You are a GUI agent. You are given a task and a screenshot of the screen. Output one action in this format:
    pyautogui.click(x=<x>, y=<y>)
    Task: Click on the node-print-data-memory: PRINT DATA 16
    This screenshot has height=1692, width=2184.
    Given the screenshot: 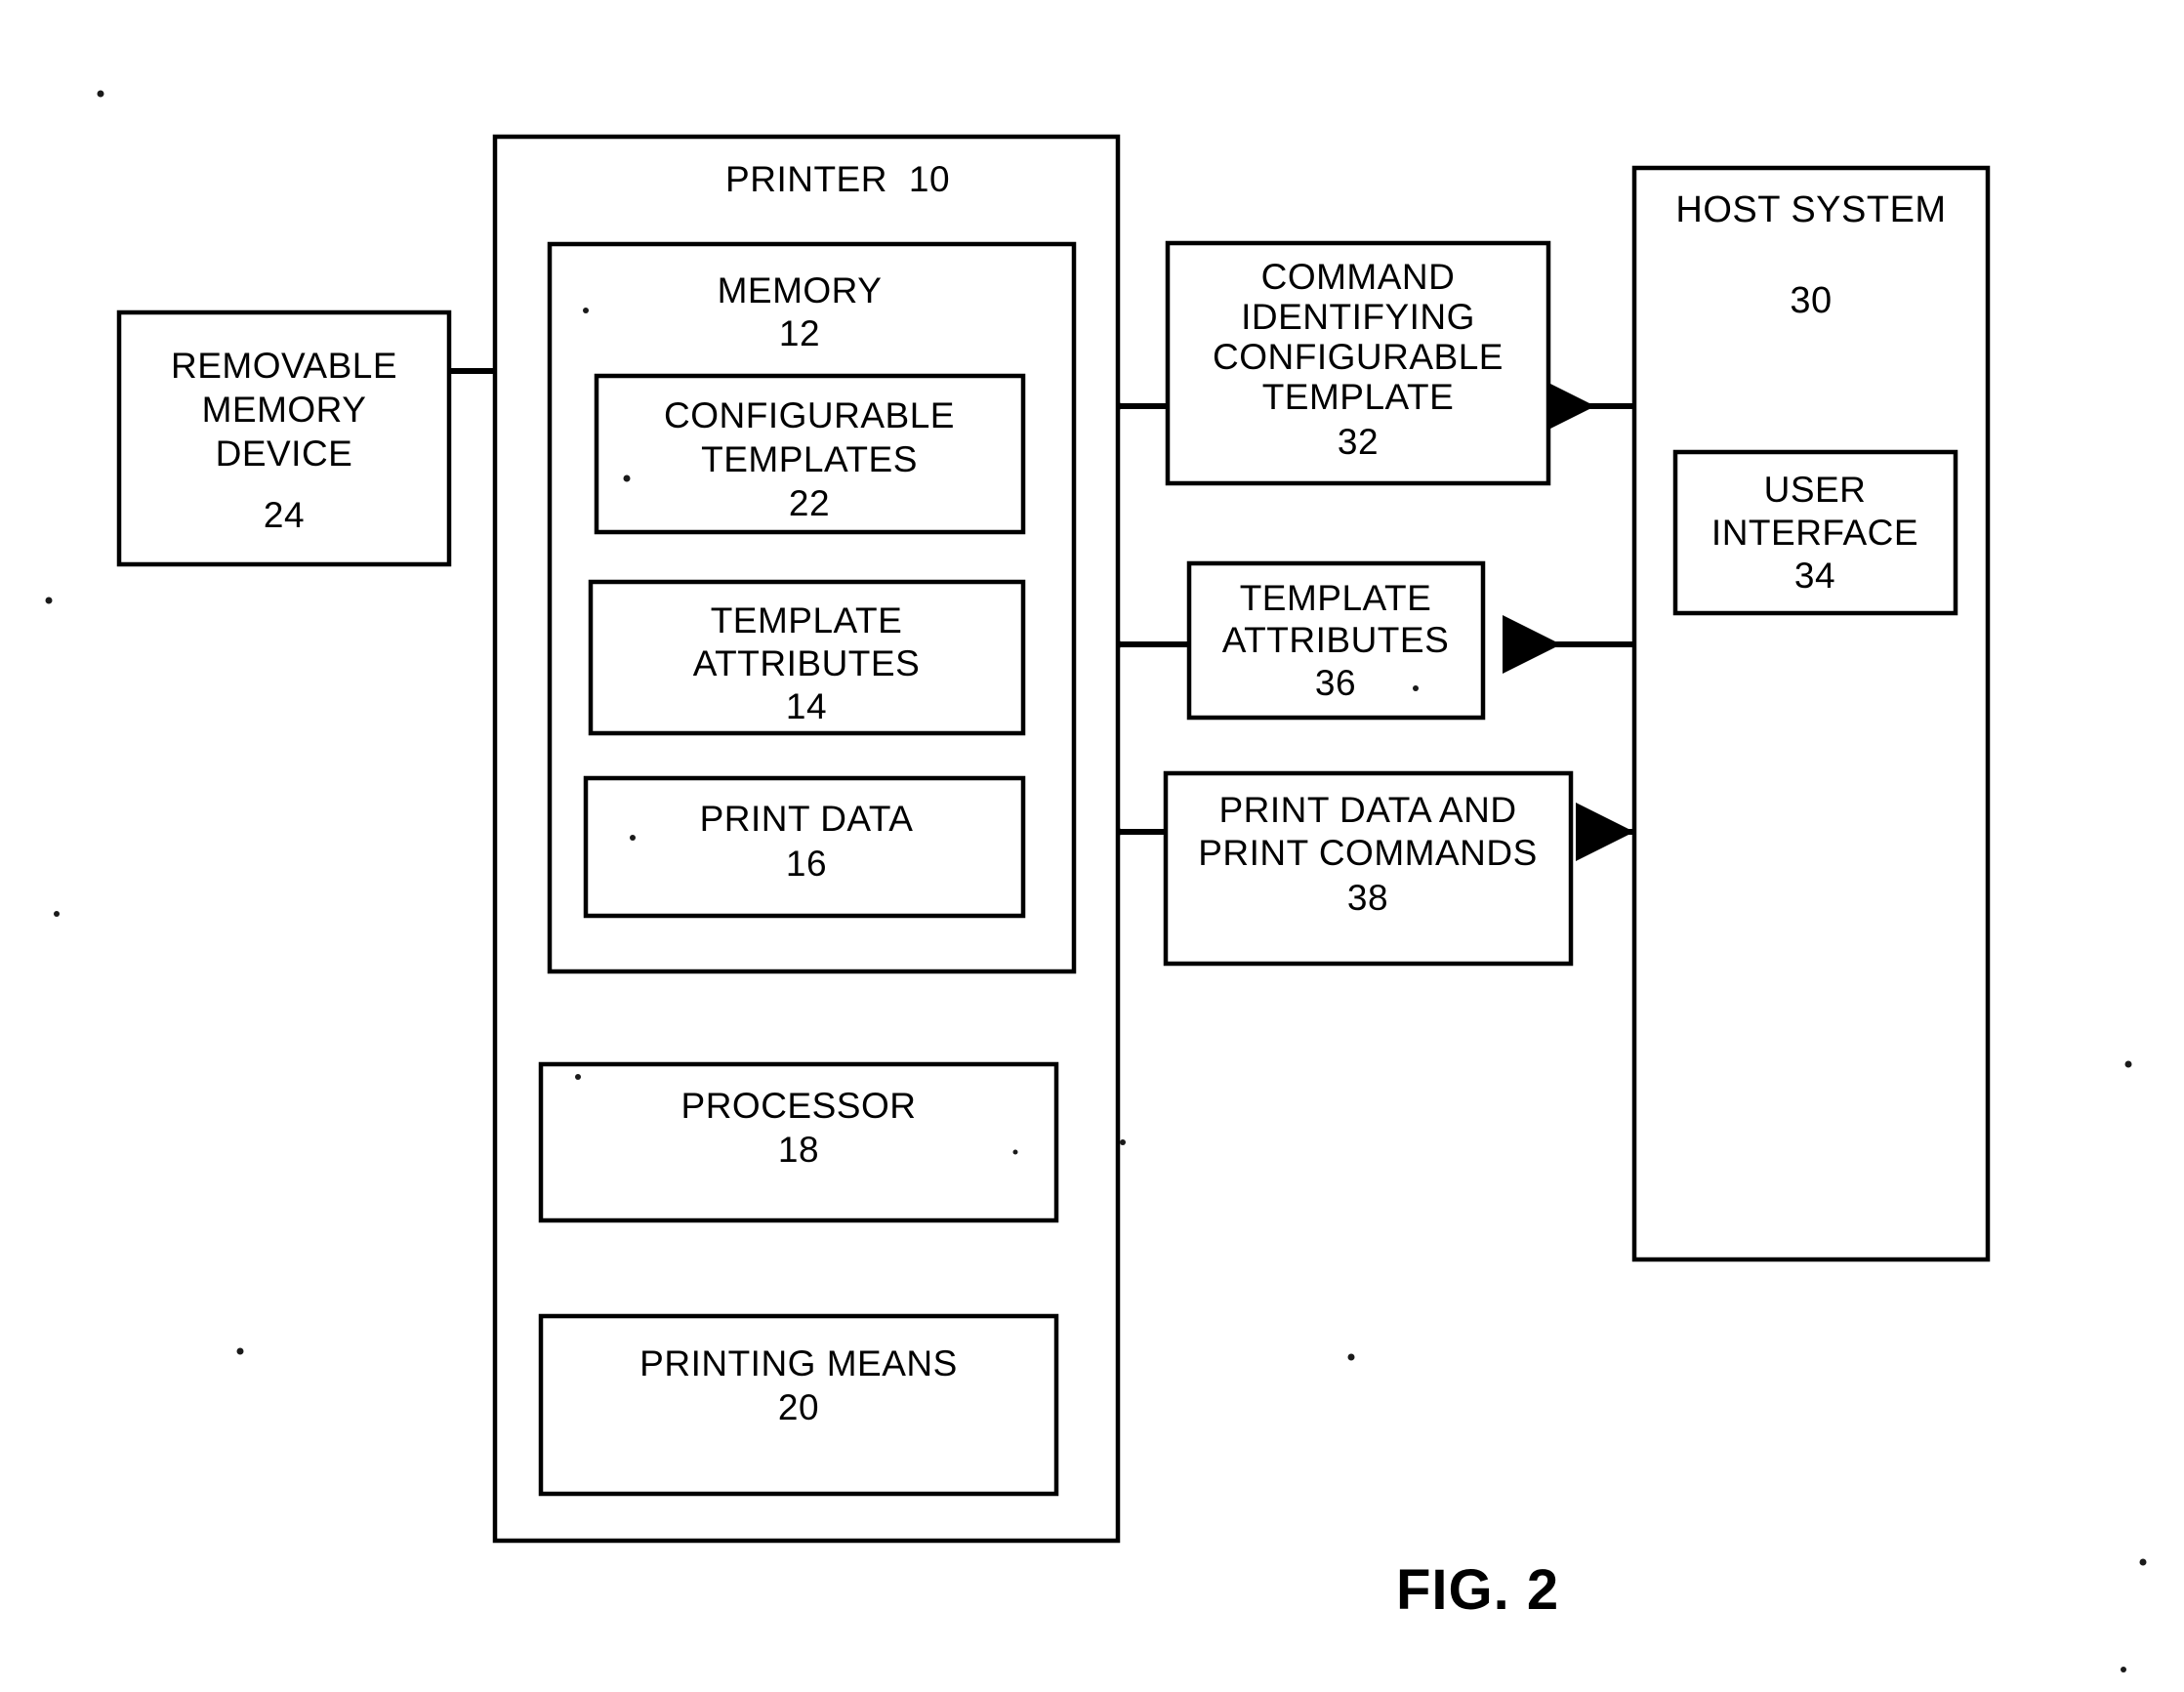 What is the action you would take?
    pyautogui.click(x=804, y=847)
    